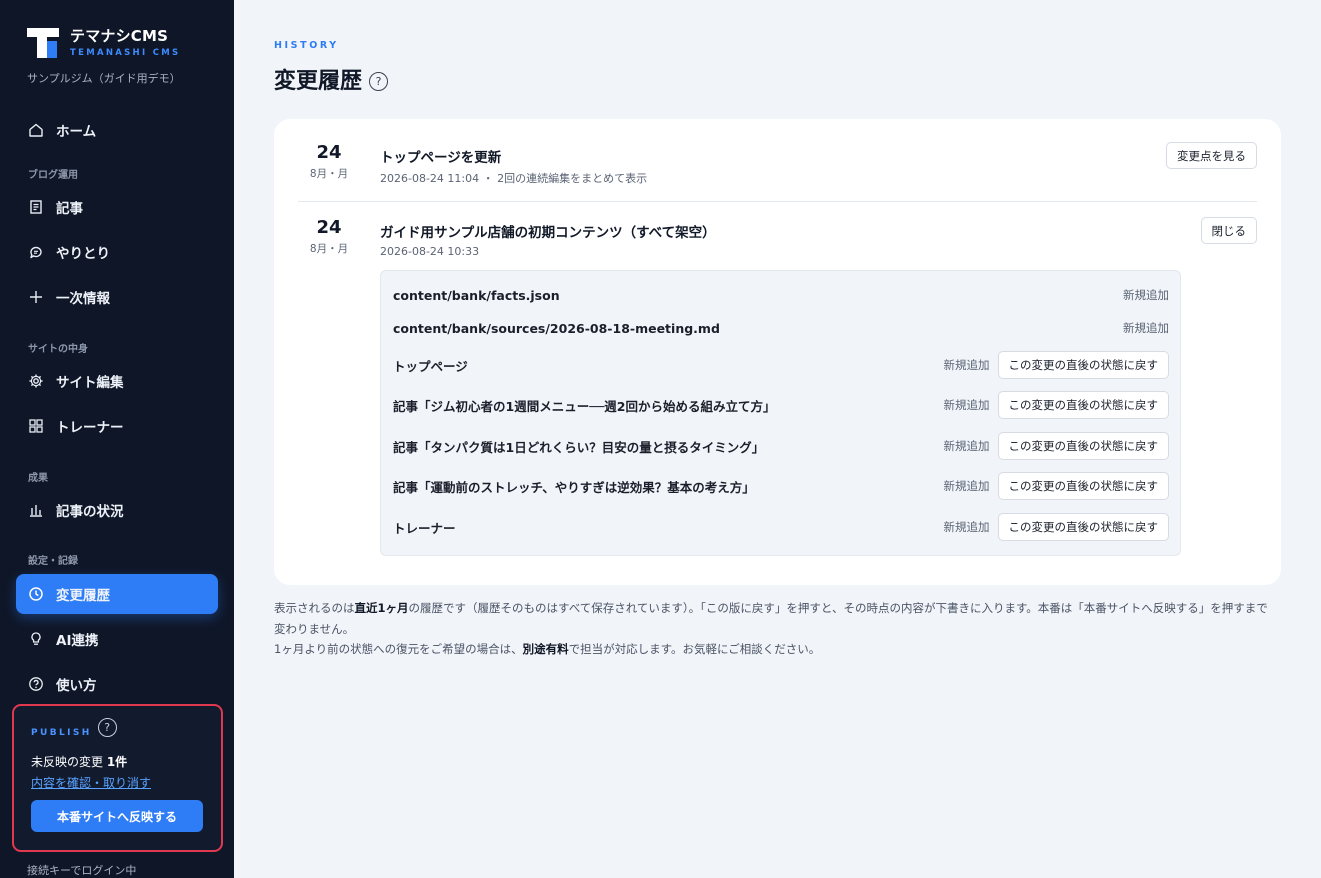 Image resolution: width=1321 pixels, height=878 pixels. Describe the element at coordinates (777, 201) in the screenshot. I see `entry-divider` at that location.